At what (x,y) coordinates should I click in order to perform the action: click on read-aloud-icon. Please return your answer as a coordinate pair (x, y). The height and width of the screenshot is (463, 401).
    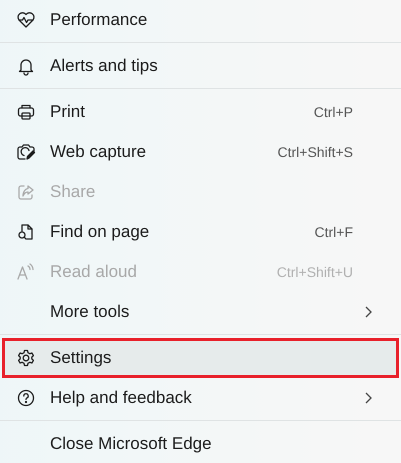
    Looking at the image, I should click on (26, 272).